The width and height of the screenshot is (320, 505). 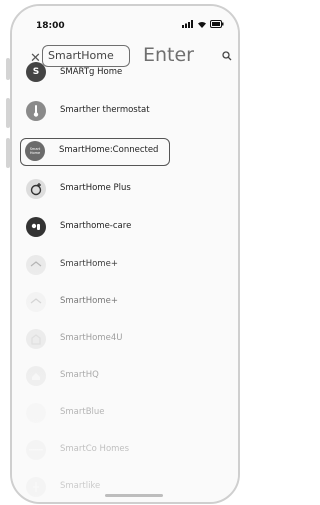 I want to click on list-item: Smarthome-care, so click(x=125, y=228).